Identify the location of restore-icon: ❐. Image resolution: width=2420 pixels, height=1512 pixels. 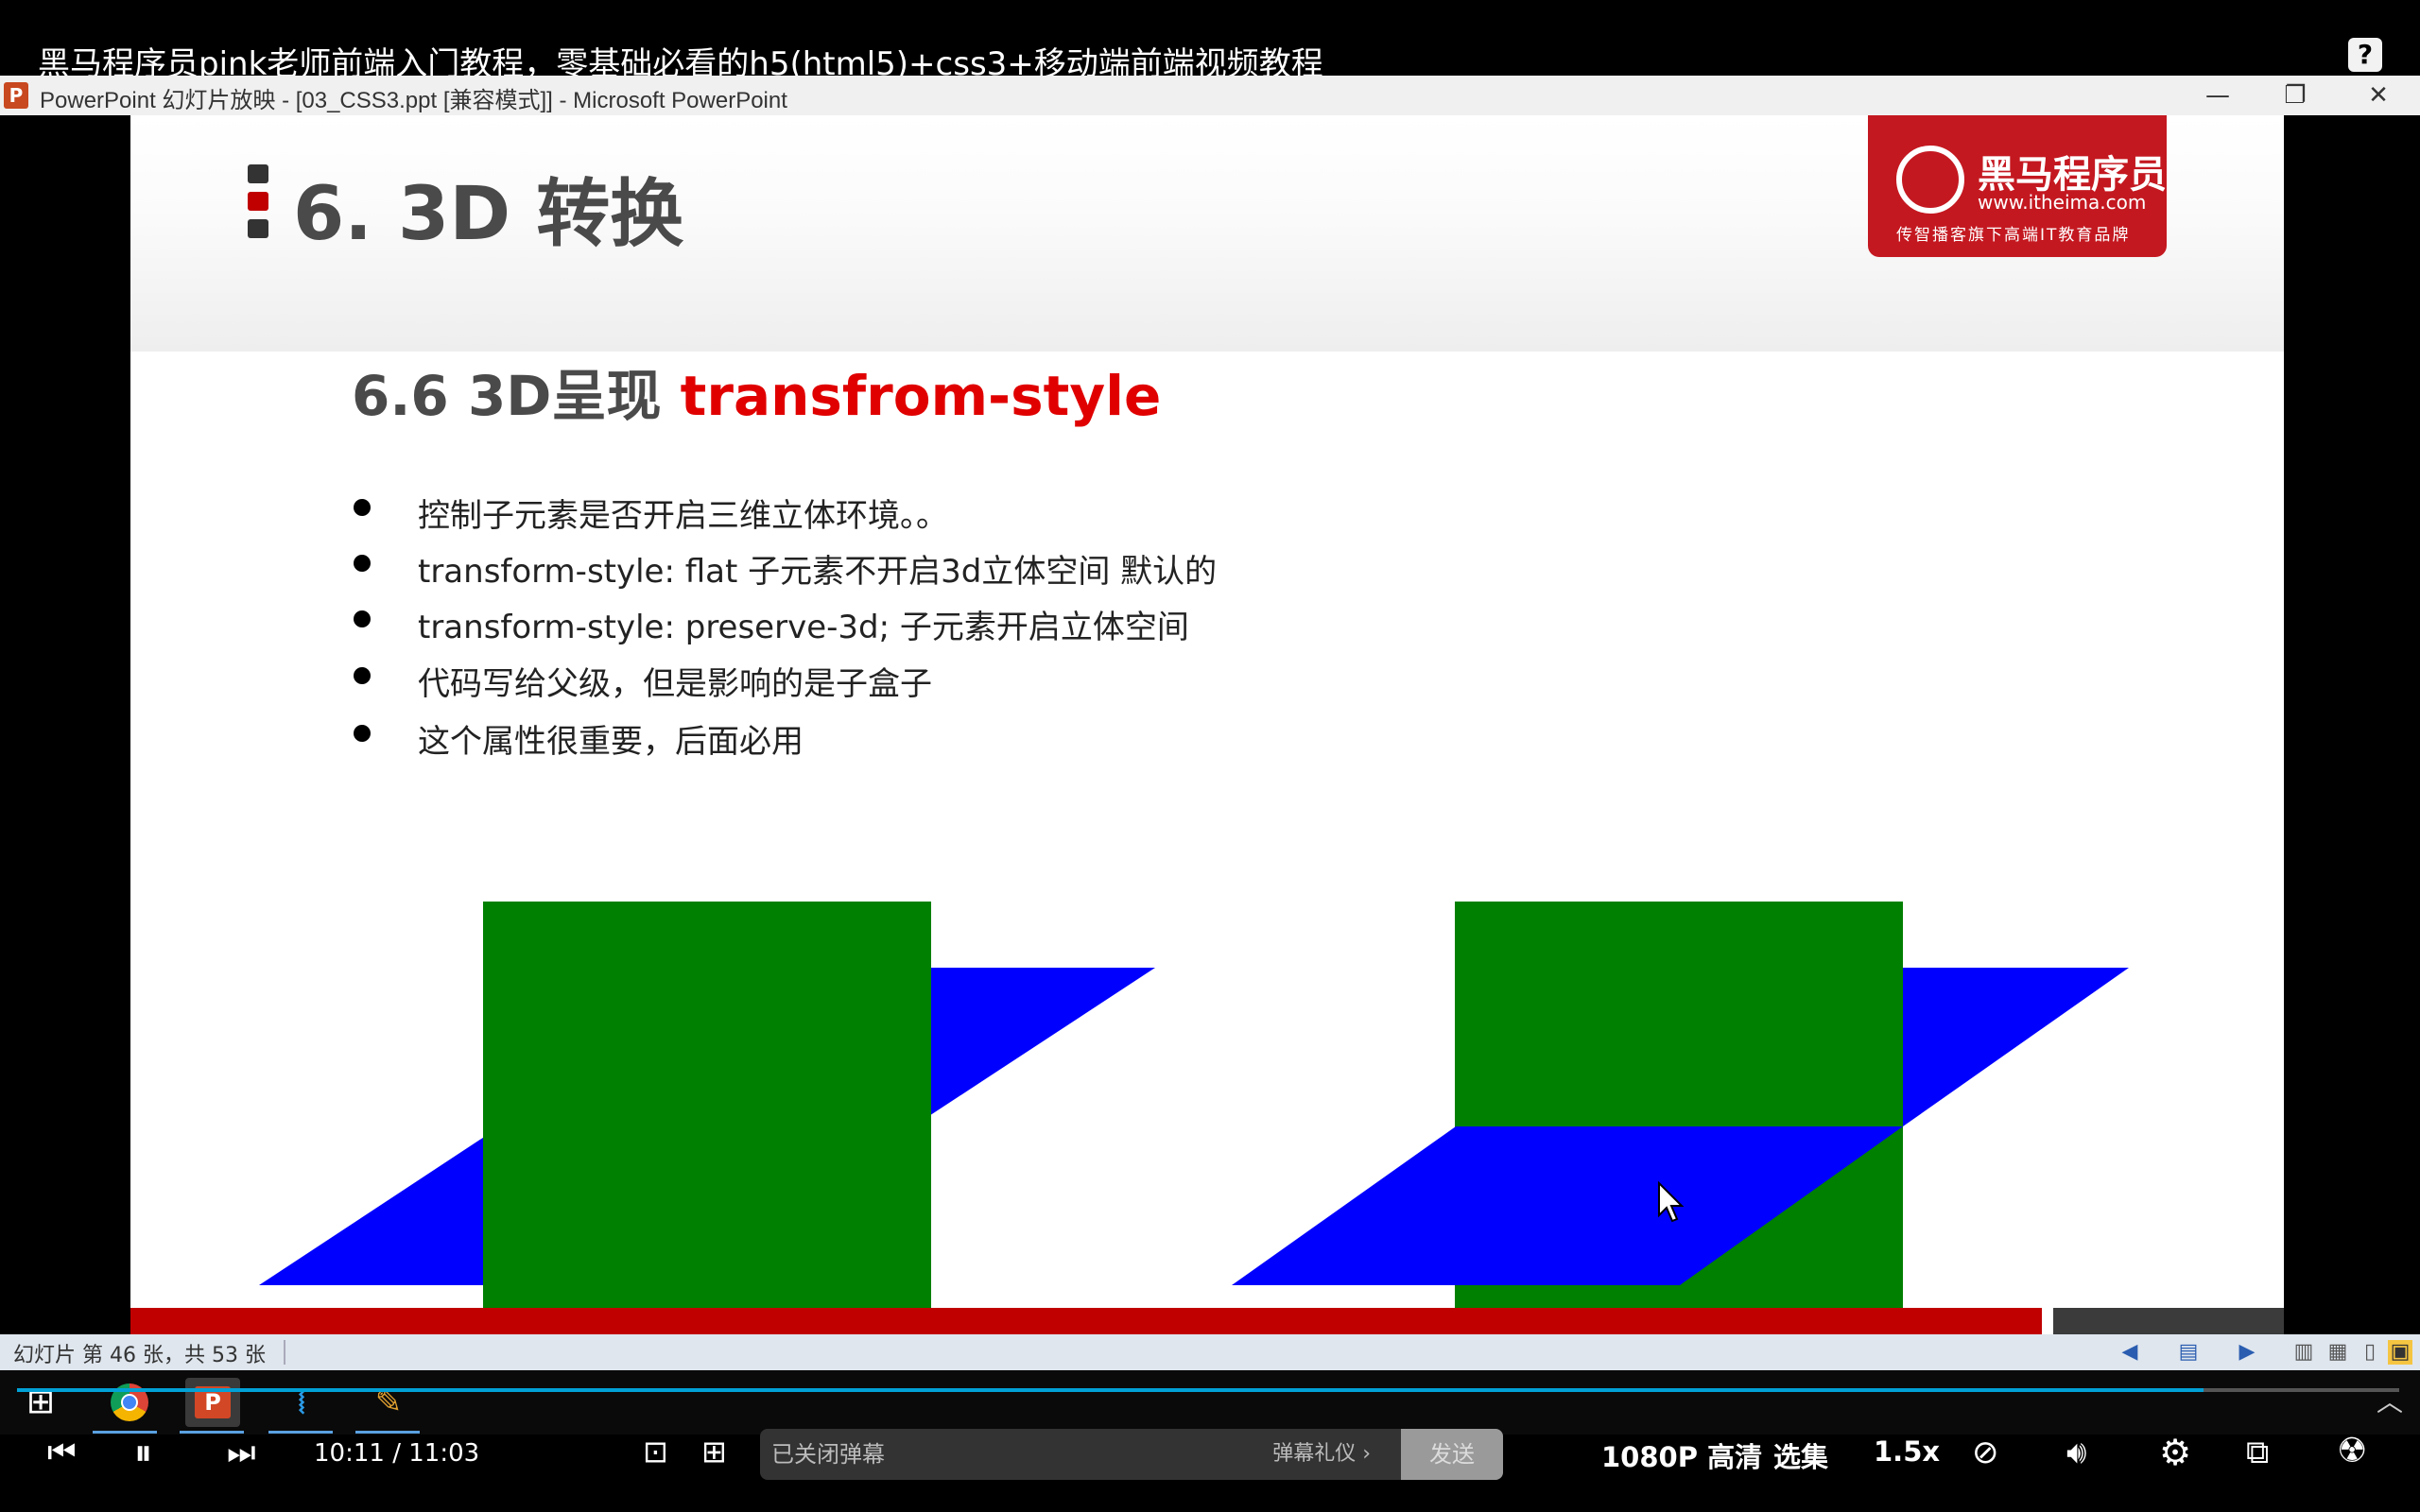
(2295, 95).